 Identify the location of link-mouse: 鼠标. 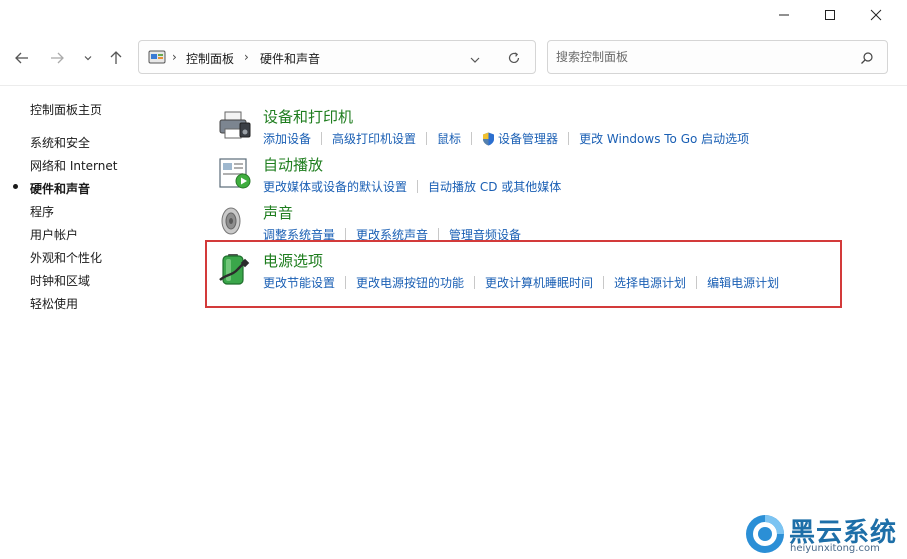
(449, 138).